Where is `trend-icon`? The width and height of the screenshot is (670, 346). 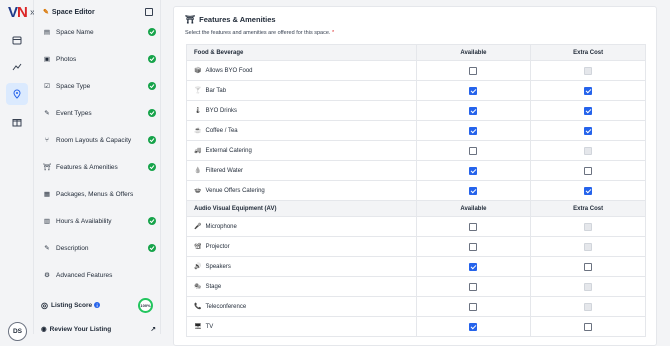
trend-icon is located at coordinates (17, 67).